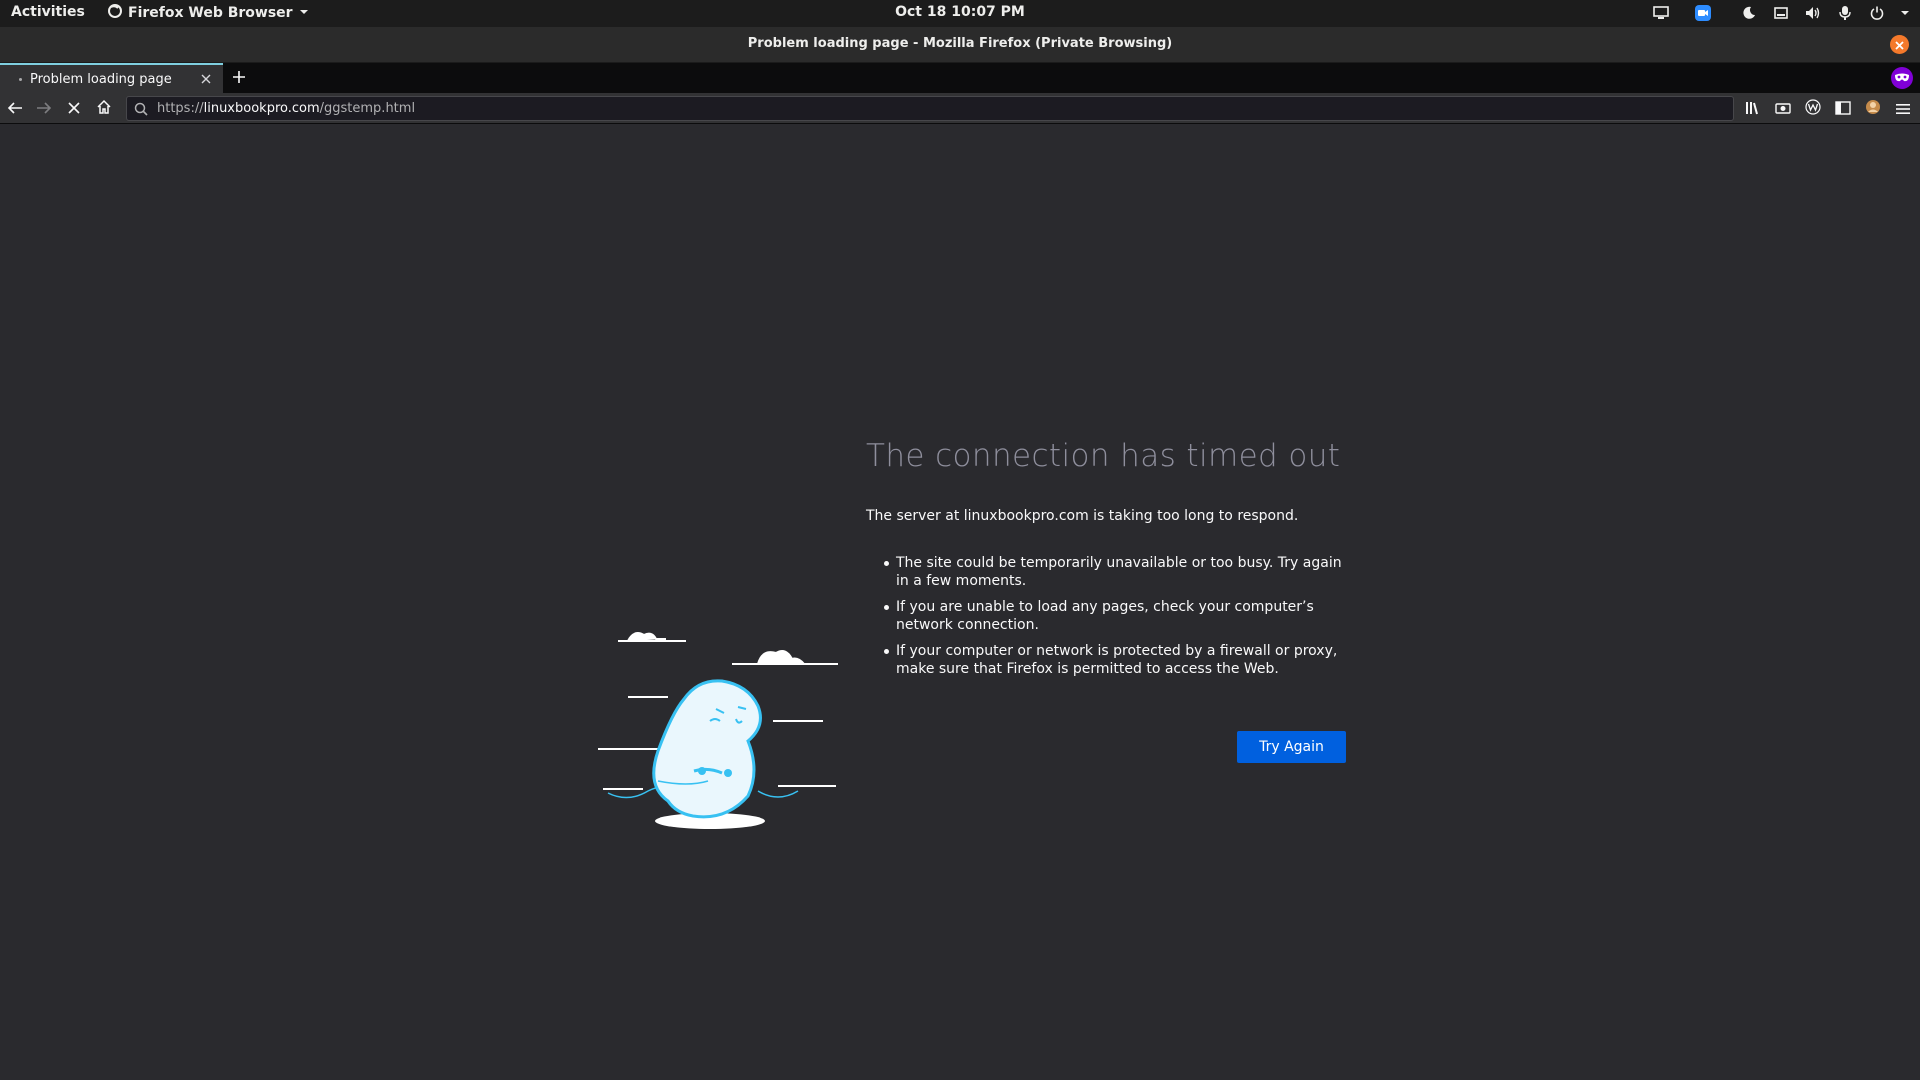  Describe the element at coordinates (1291, 747) in the screenshot. I see `try-again-button: Try Again` at that location.